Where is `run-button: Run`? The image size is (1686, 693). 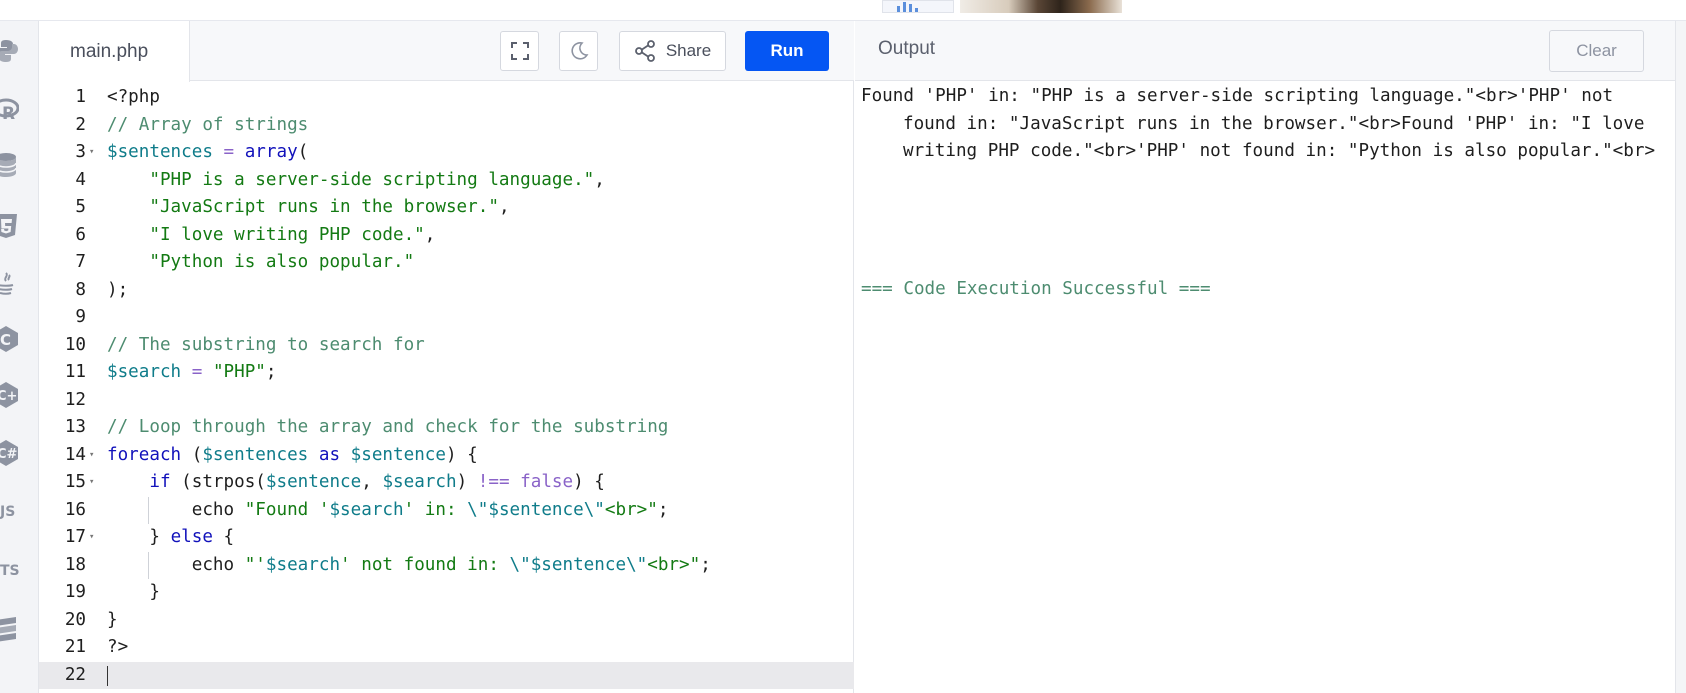
run-button: Run is located at coordinates (787, 51).